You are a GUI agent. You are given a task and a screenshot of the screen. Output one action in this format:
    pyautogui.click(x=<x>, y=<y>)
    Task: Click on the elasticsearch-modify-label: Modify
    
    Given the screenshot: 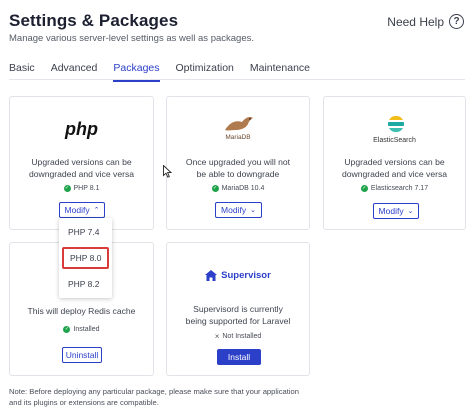 What is the action you would take?
    pyautogui.click(x=391, y=211)
    